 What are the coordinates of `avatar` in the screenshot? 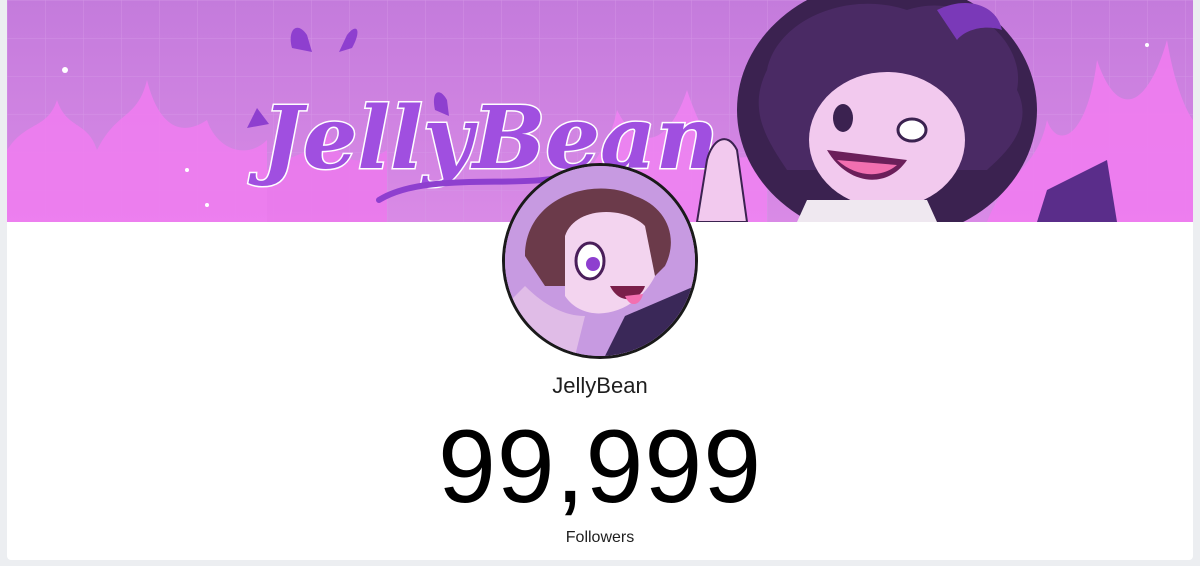 It's located at (600, 261).